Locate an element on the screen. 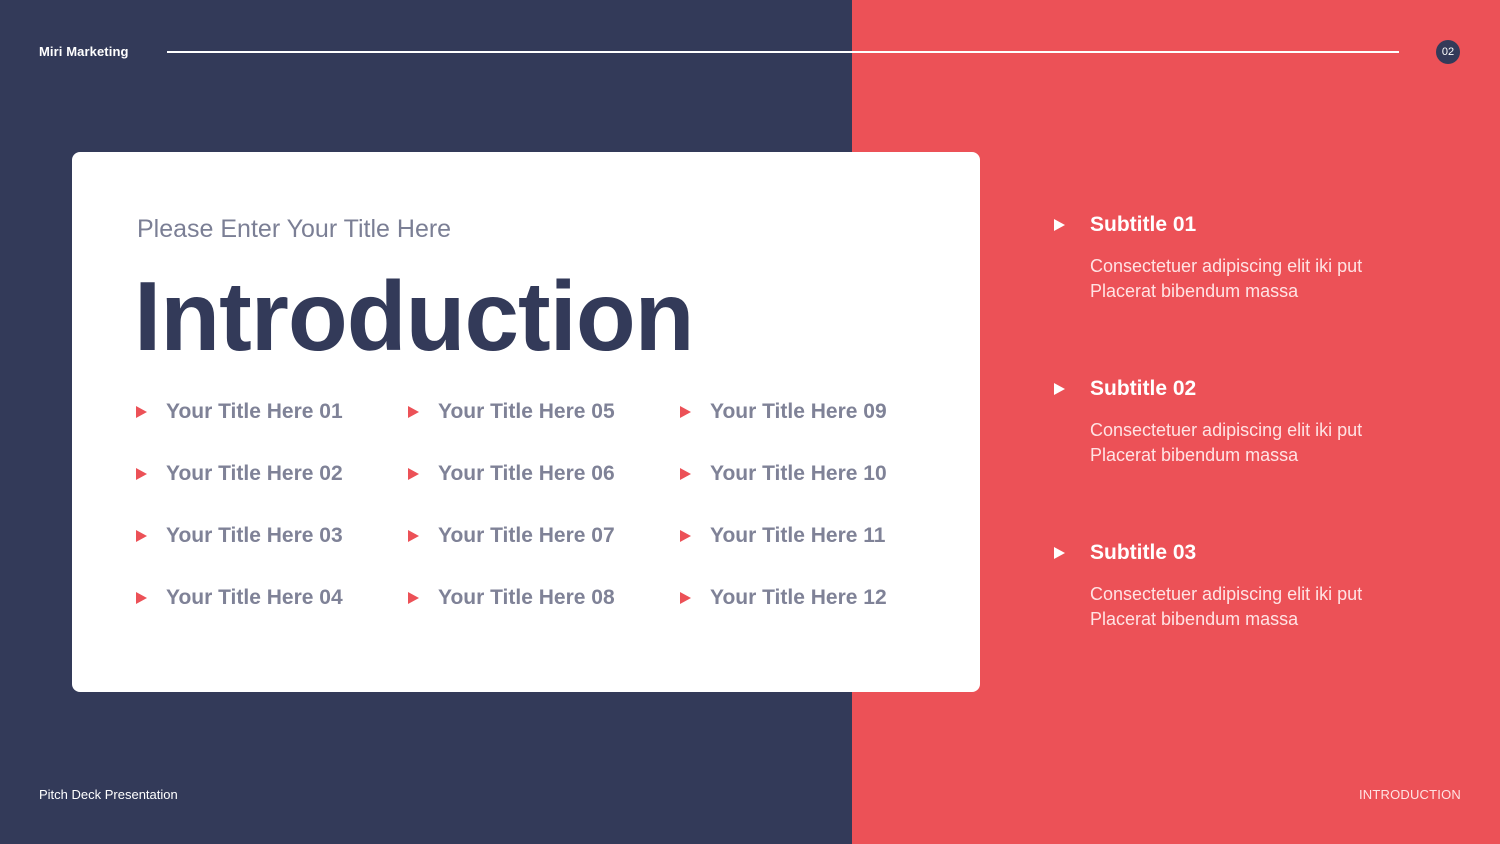 The width and height of the screenshot is (1500, 844). list-item-label: Your Title Here 03 is located at coordinates (254, 535).